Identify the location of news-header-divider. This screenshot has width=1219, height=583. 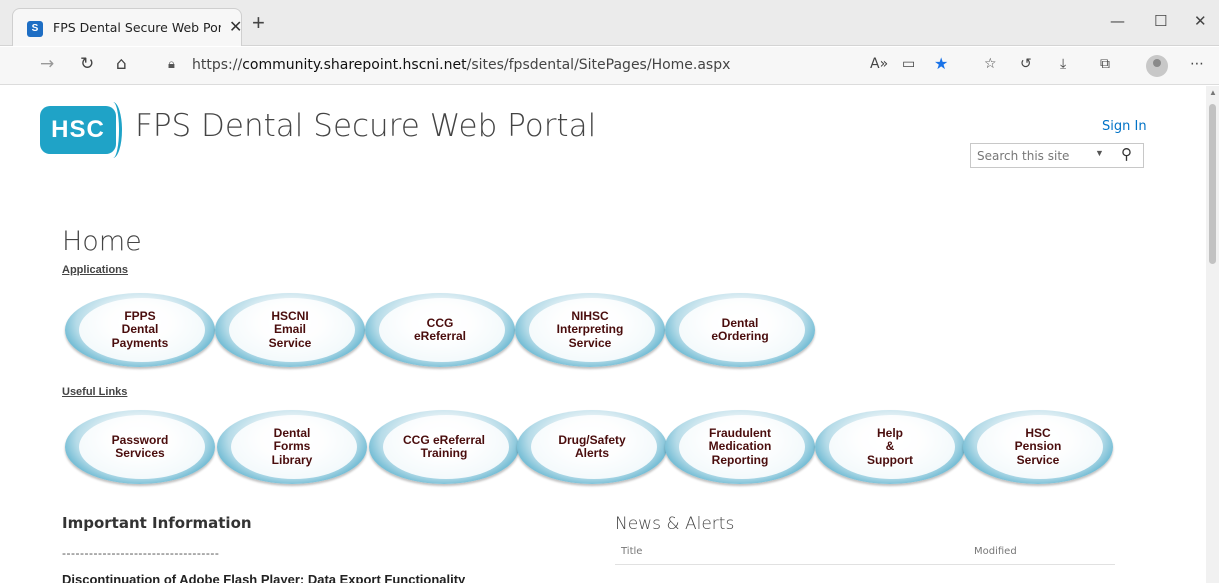
(865, 564).